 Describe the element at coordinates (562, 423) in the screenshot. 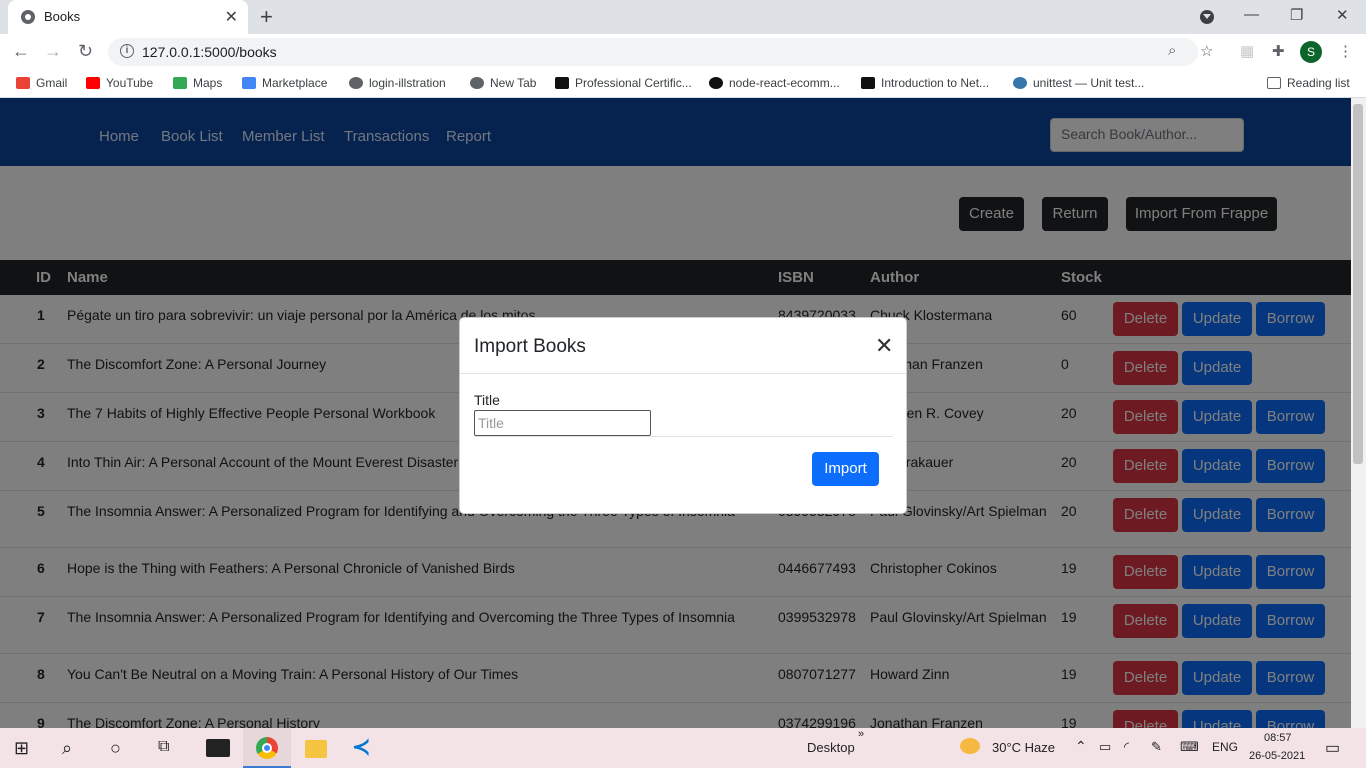

I see `title-input: Title` at that location.